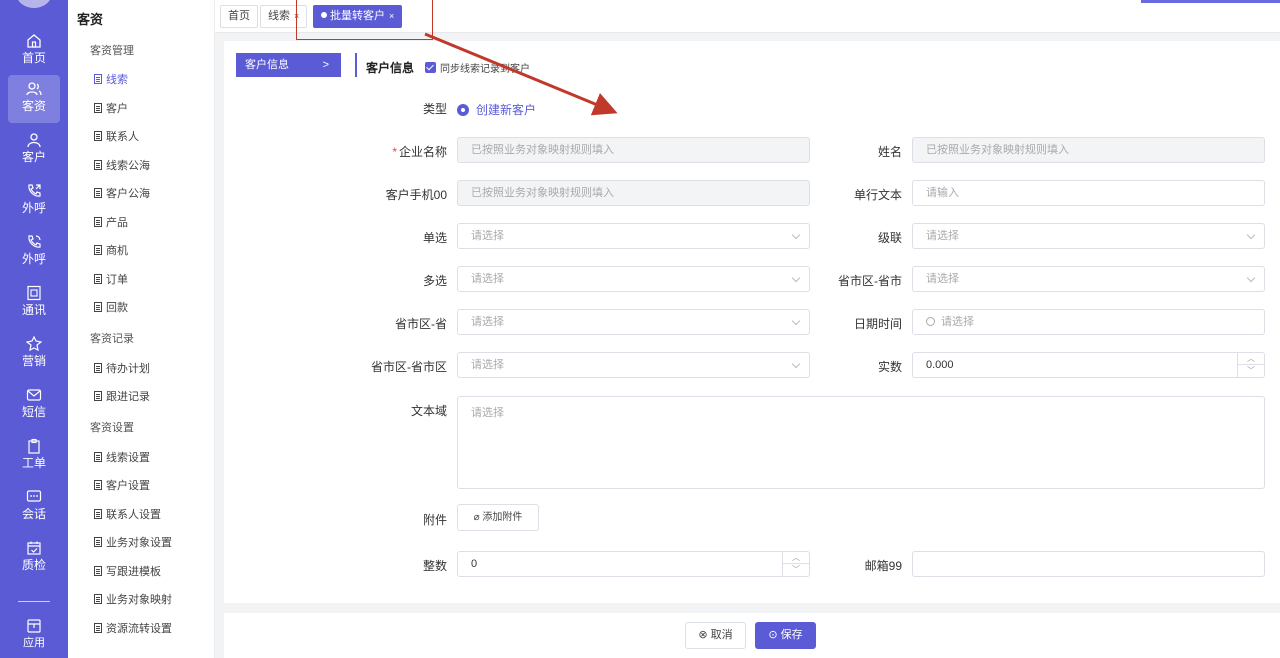 The width and height of the screenshot is (1280, 658). I want to click on submenu-item-object-settings: 业务对象设置, so click(133, 542).